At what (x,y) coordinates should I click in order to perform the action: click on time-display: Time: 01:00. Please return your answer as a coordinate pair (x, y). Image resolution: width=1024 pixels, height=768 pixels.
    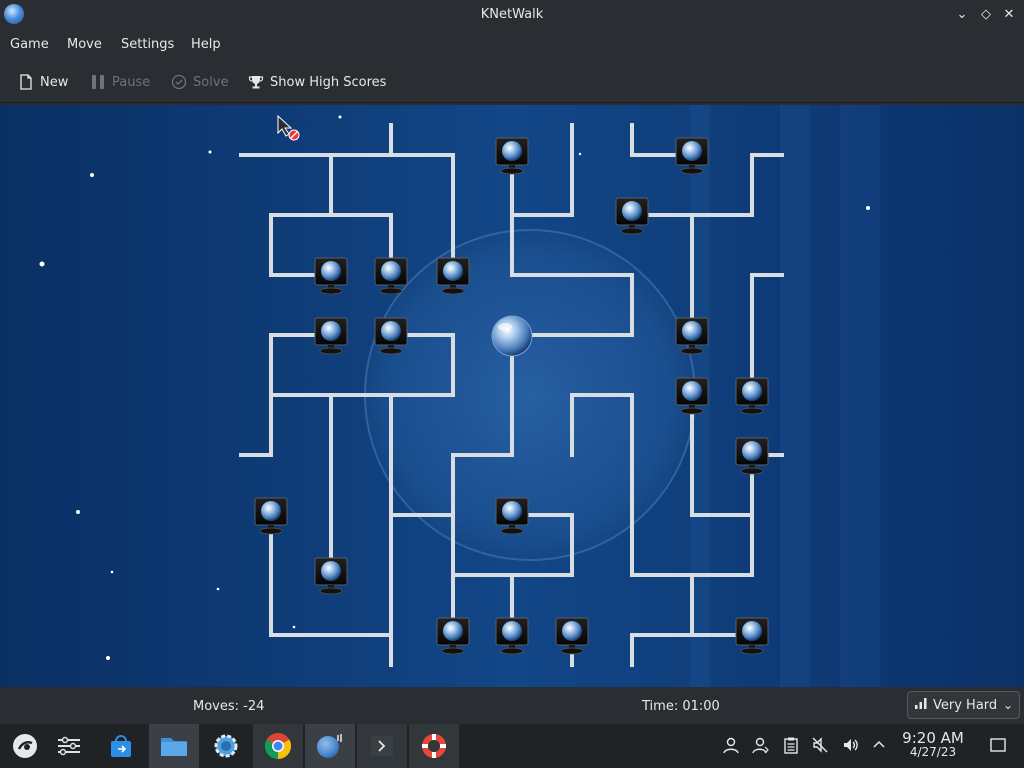
    Looking at the image, I should click on (681, 706).